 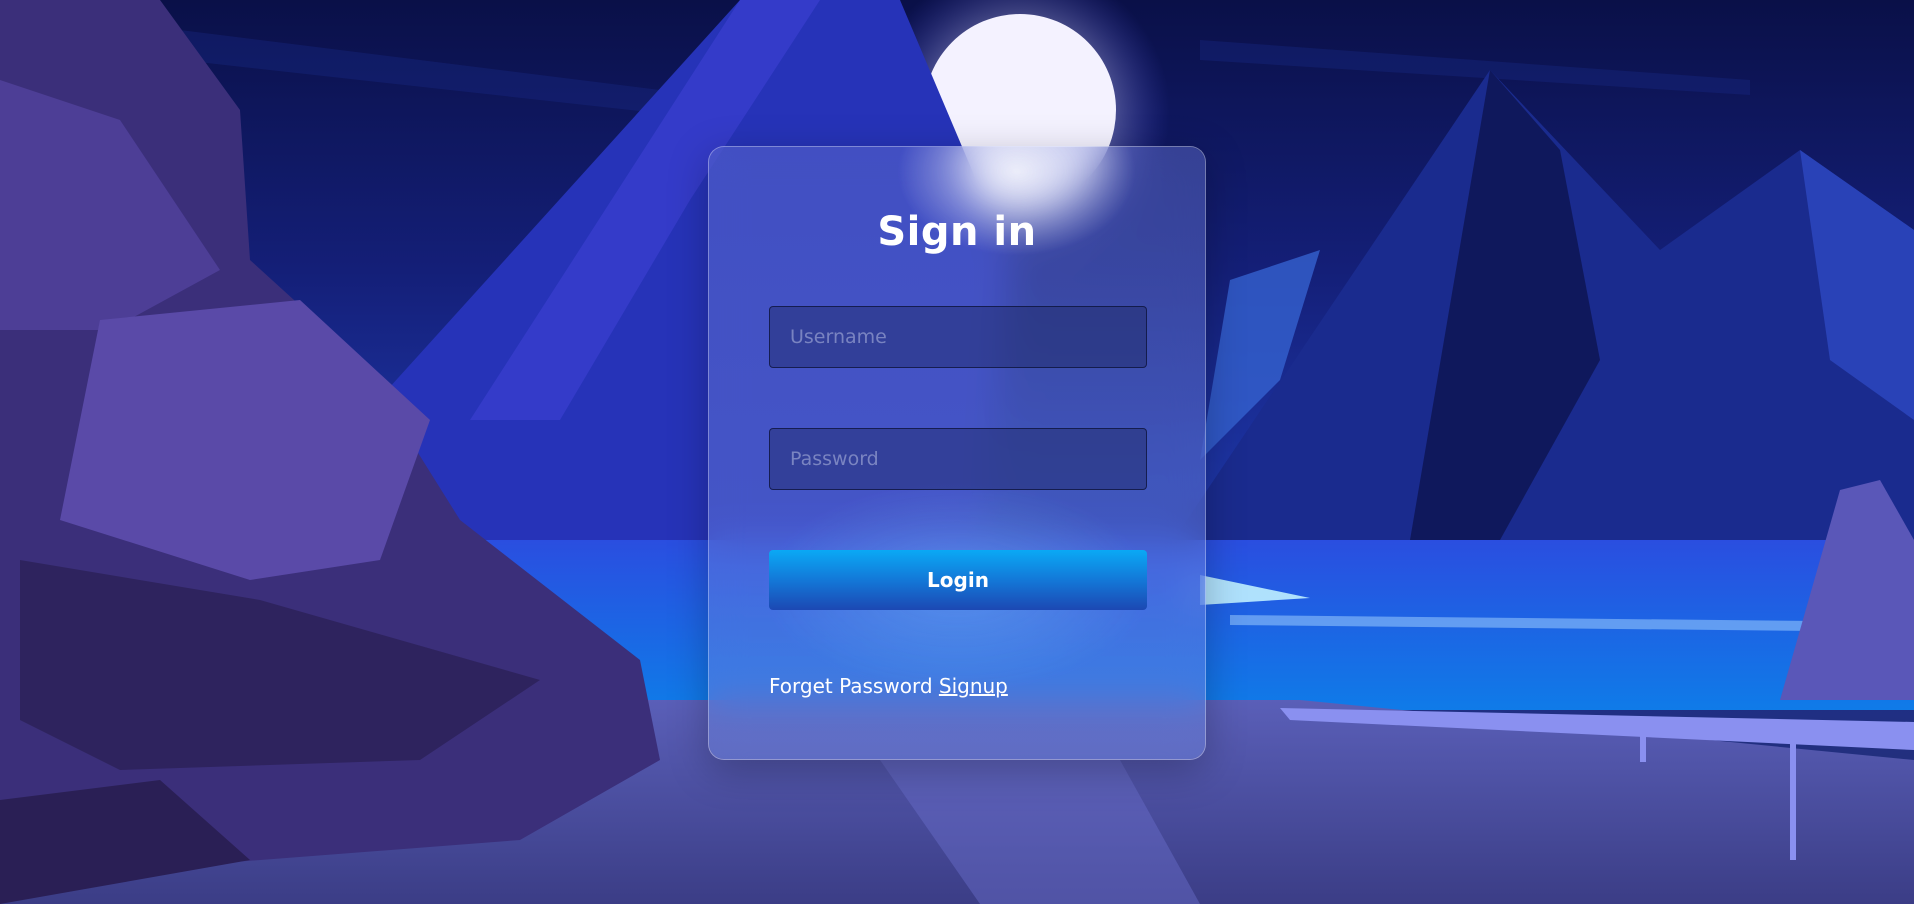 What do you see at coordinates (958, 337) in the screenshot?
I see `username-input` at bounding box center [958, 337].